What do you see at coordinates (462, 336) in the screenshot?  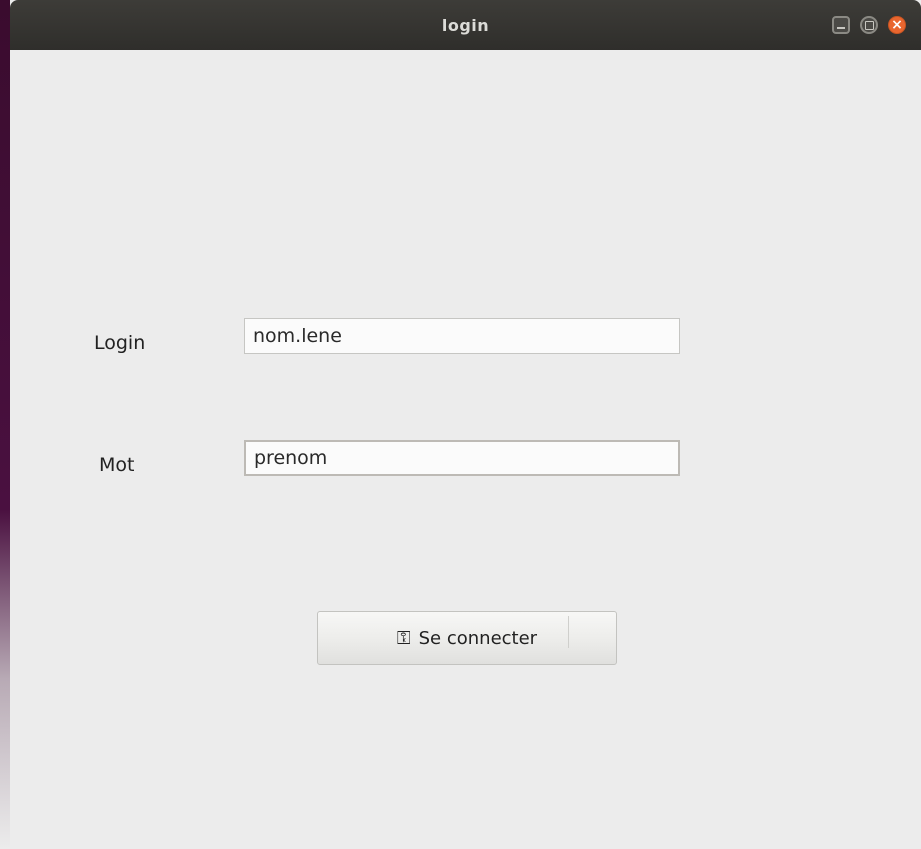 I see `login-input` at bounding box center [462, 336].